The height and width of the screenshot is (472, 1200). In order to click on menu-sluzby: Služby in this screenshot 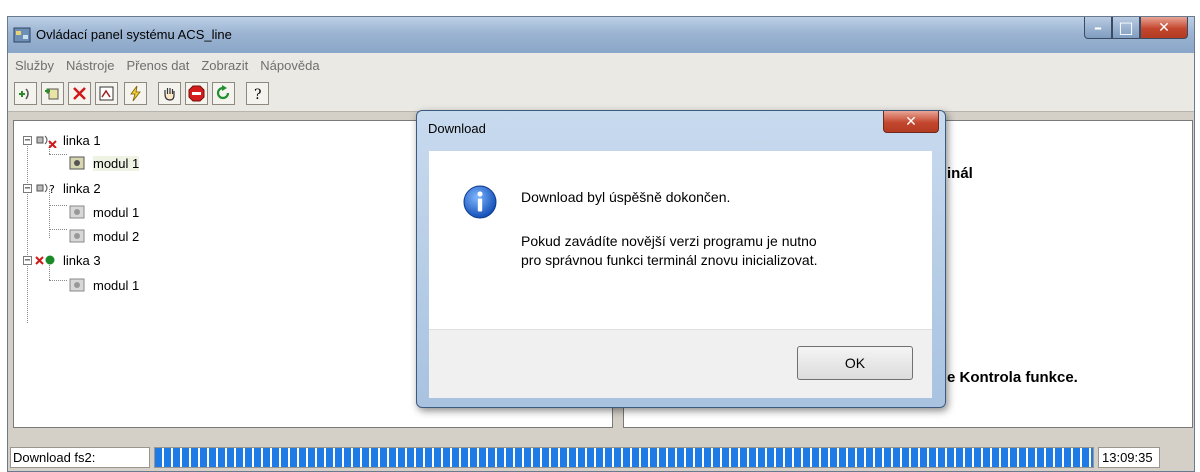, I will do `click(34, 65)`.